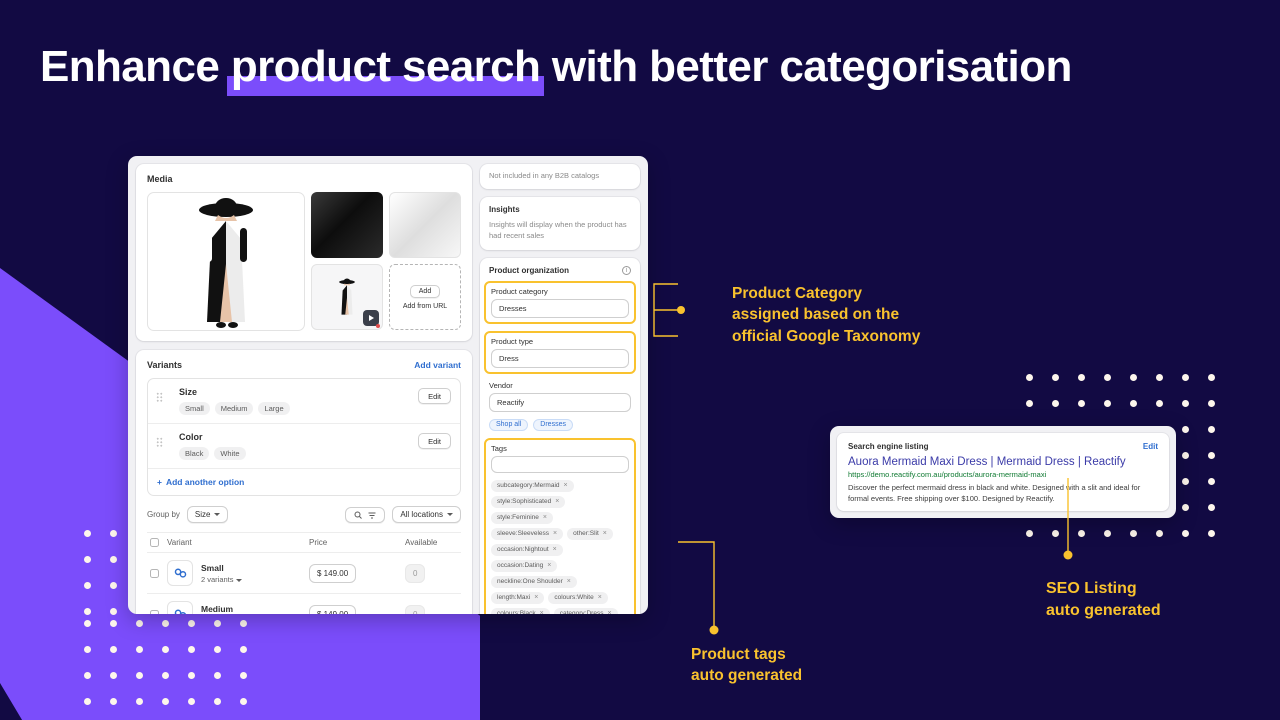  What do you see at coordinates (626, 270) in the screenshot?
I see `info-icon: i` at bounding box center [626, 270].